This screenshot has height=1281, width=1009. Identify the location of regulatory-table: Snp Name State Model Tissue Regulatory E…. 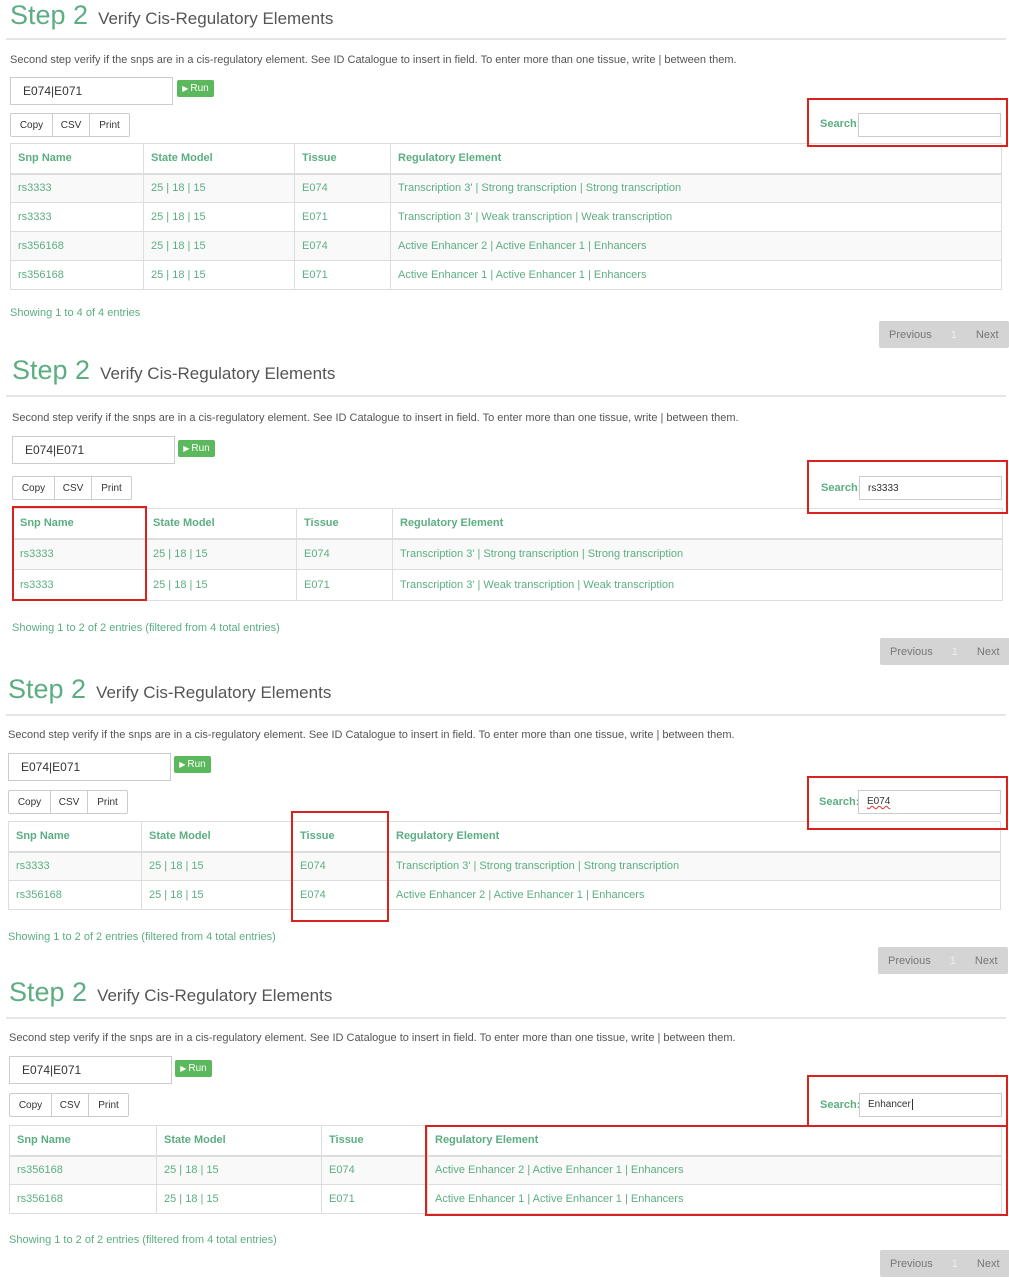
(507, 554).